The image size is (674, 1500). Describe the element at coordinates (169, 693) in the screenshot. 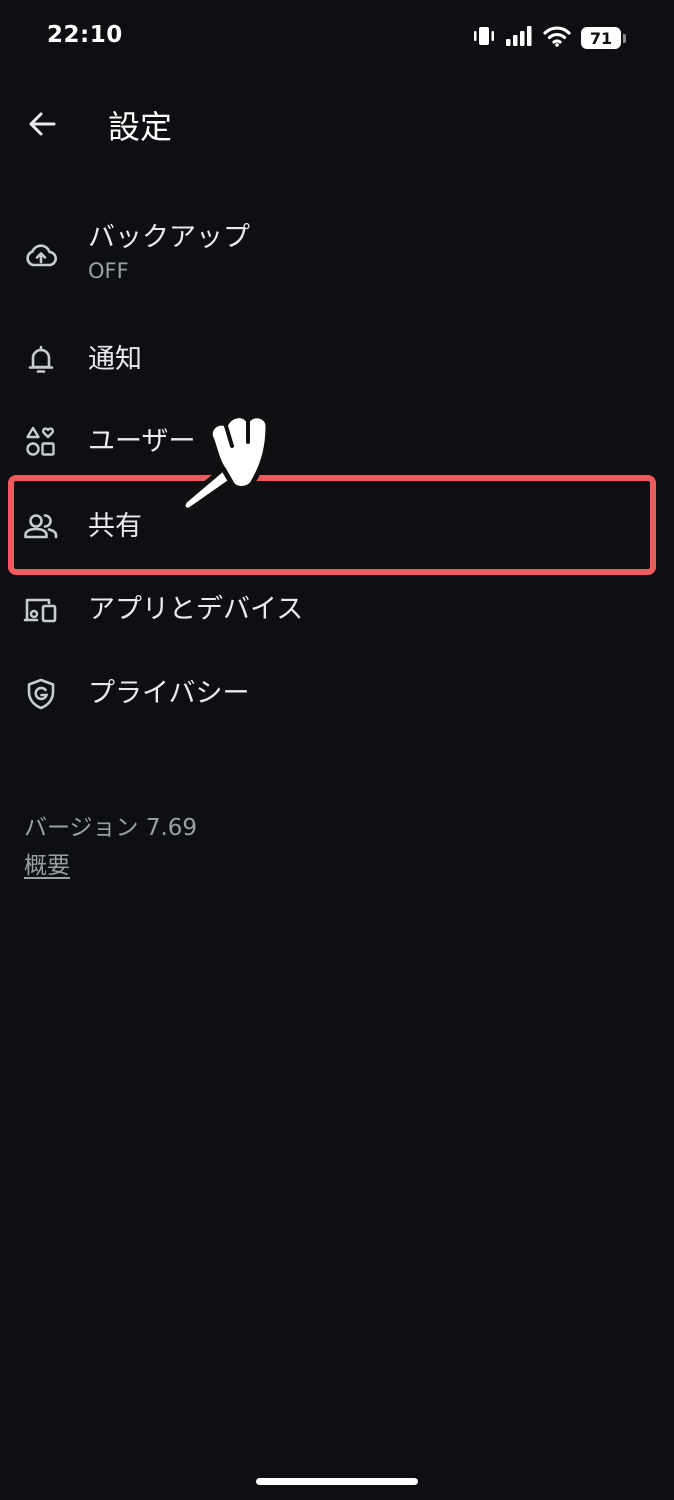

I see `menu-label-privacy: プライバシー` at that location.